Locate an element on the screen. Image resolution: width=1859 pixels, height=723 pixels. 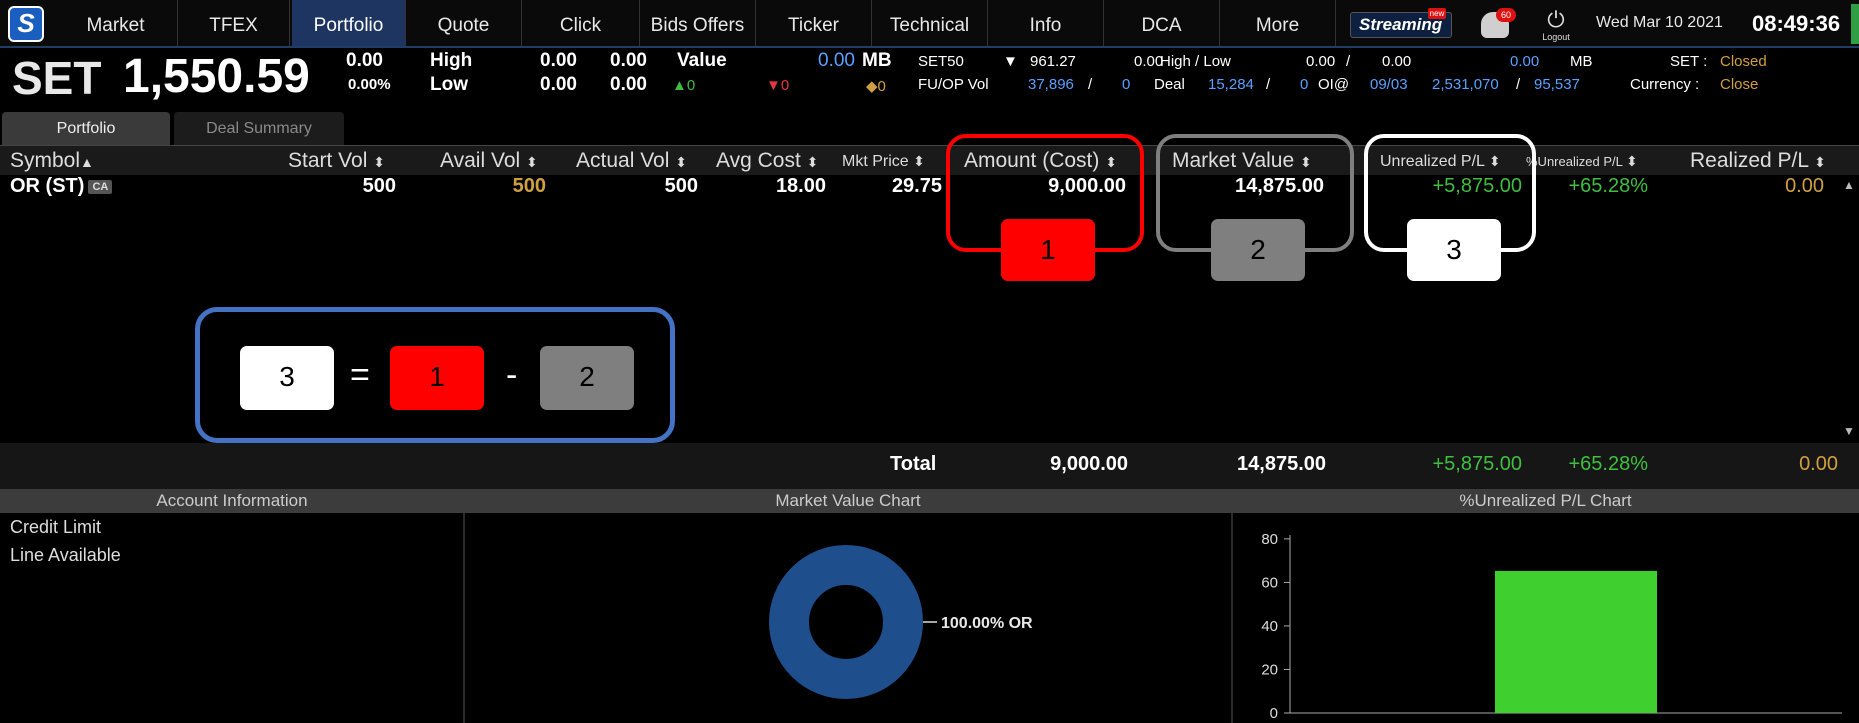
tab-tfex: TFEX is located at coordinates (234, 23).